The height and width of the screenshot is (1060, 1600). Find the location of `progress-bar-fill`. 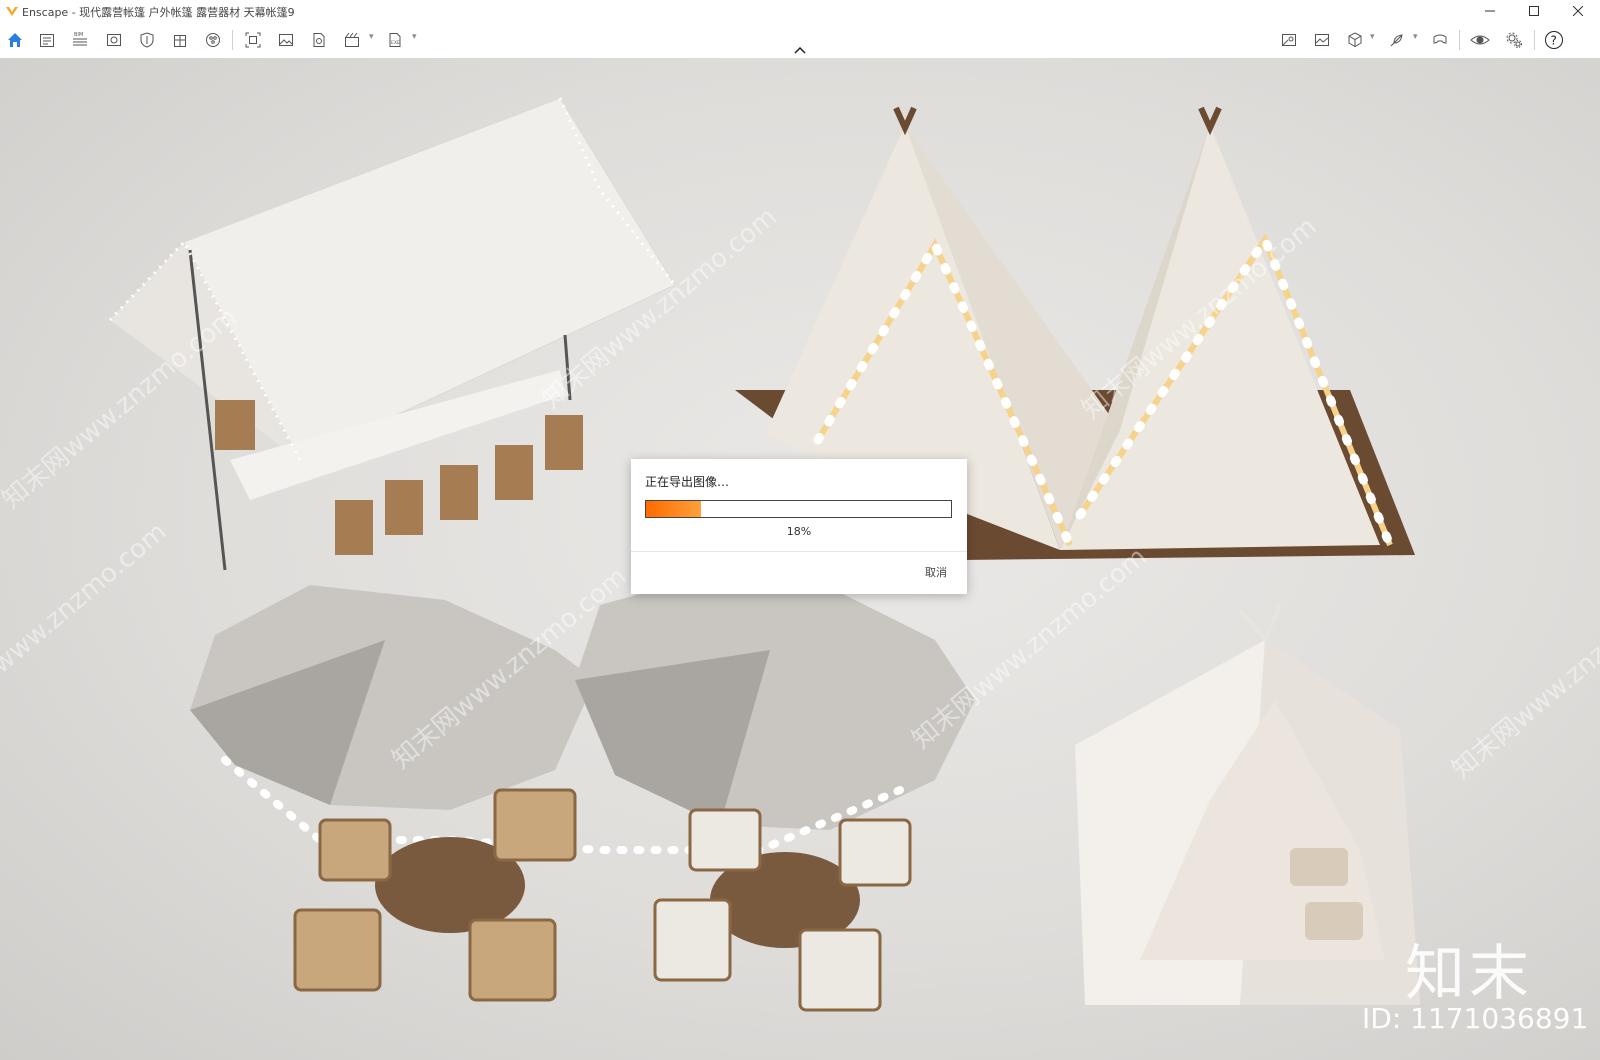

progress-bar-fill is located at coordinates (673, 509).